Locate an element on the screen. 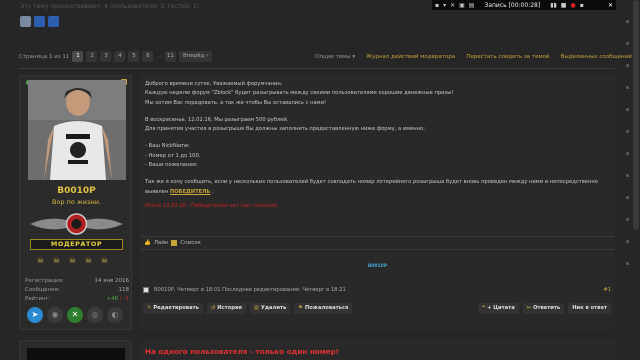 This screenshot has width=640, height=360. stat-label: Сообщения: is located at coordinates (42, 290).